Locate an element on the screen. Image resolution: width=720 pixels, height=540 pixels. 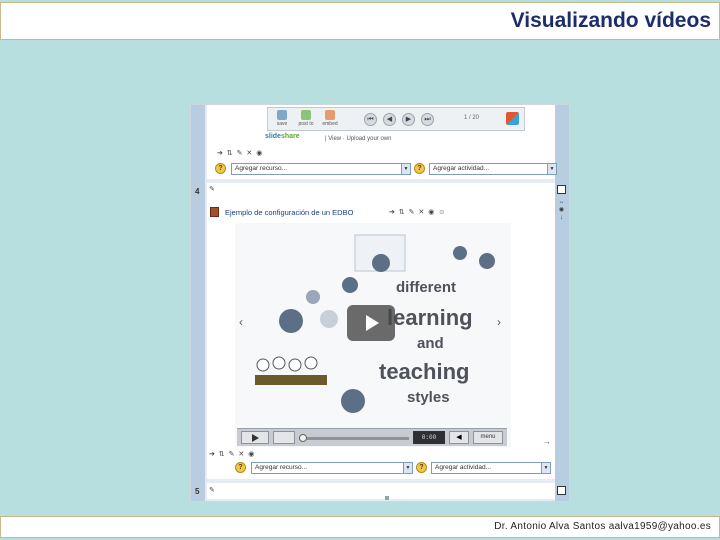
resource-title: Ejemplo de configuración de un EDBO is located at coordinates (289, 212).